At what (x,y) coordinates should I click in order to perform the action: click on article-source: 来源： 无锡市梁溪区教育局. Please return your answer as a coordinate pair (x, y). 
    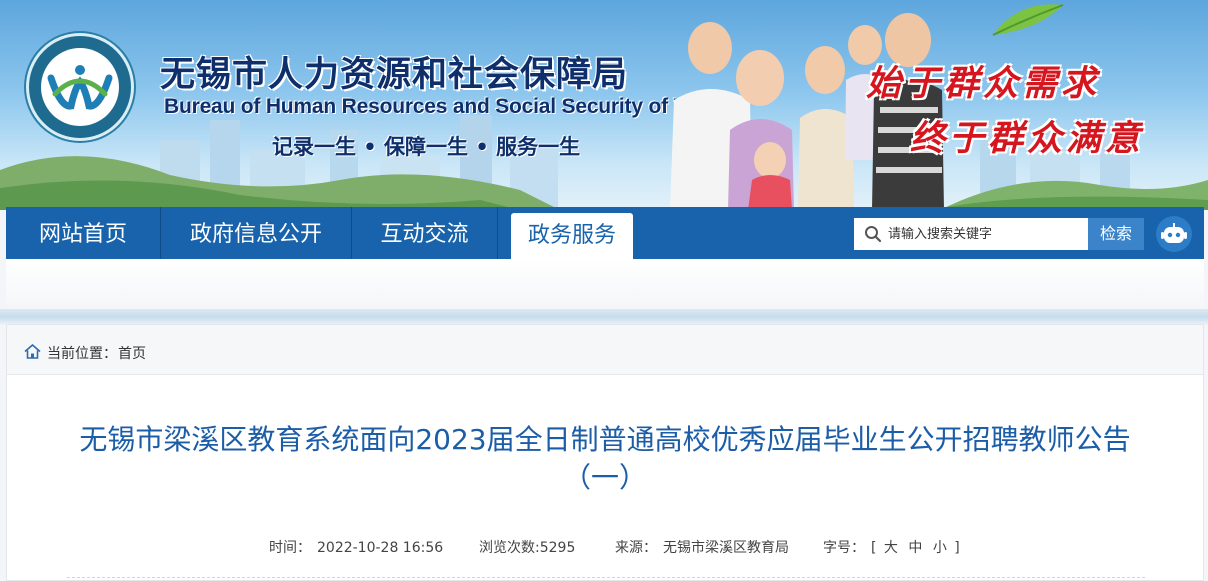
    Looking at the image, I should click on (702, 547).